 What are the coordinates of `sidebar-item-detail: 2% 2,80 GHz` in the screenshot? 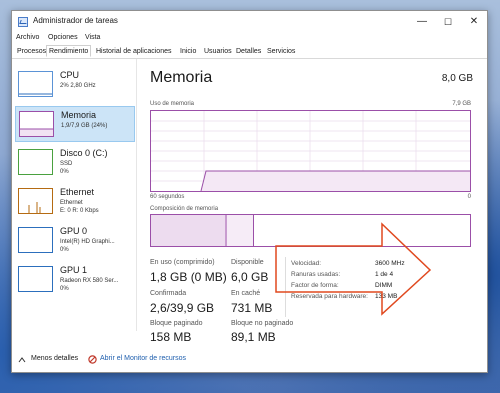 It's located at (78, 86).